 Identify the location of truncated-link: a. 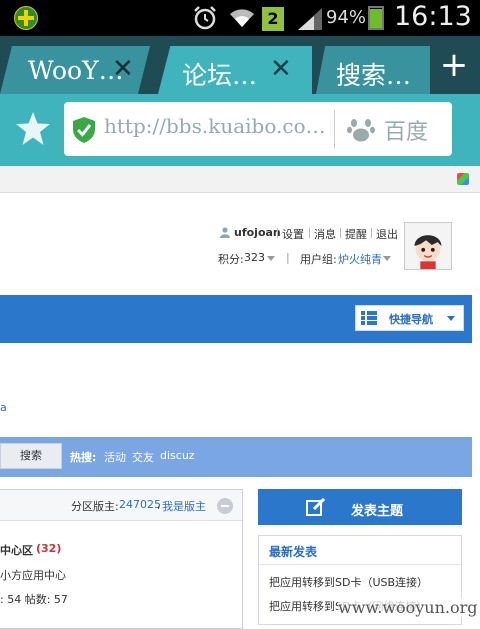
(3, 407).